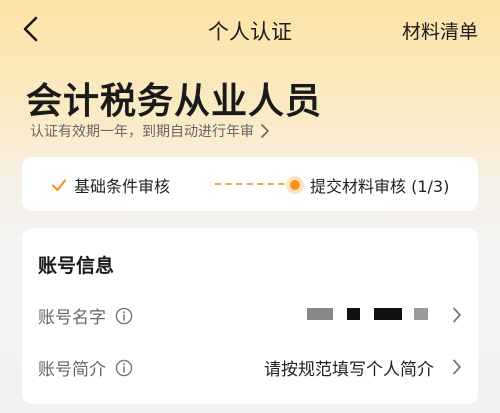  I want to click on account-name-label-wrap: 账号名字, so click(85, 315).